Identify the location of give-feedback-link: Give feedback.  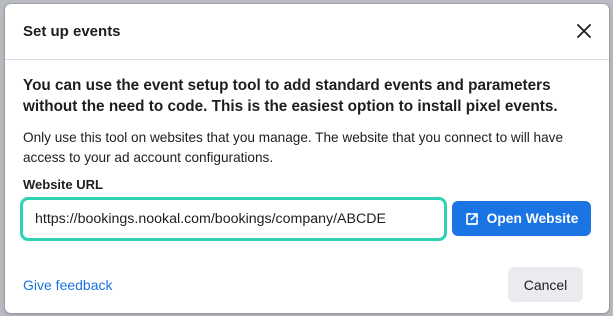
(68, 285).